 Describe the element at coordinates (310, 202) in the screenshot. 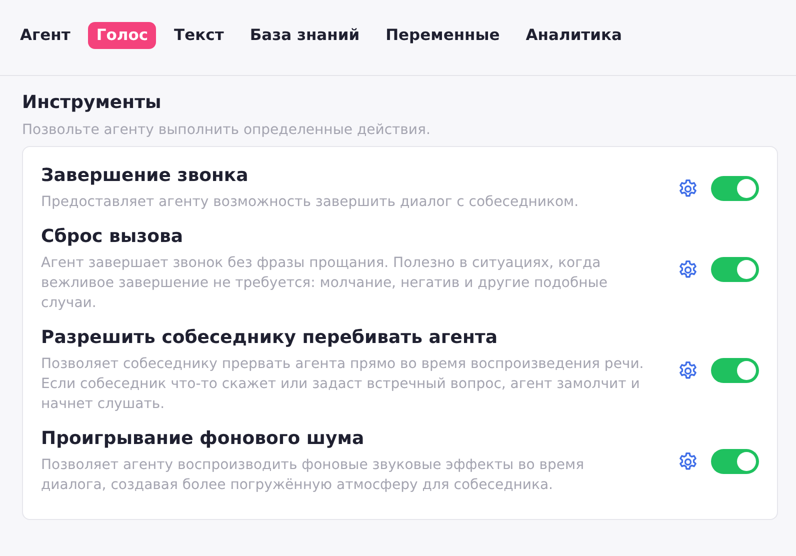

I see `tool-description: Предоставляет агенту возможность завершить диалог с собеседником.` at that location.